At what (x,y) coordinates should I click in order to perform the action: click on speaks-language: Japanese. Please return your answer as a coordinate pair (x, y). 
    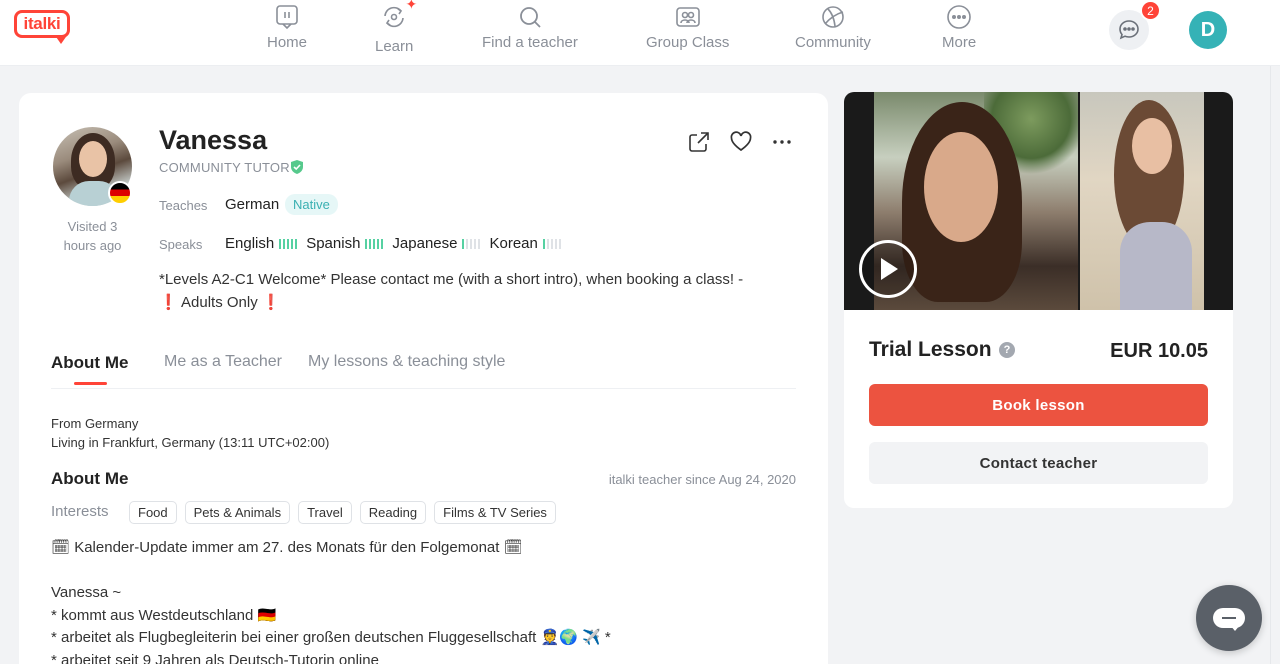
    Looking at the image, I should click on (436, 243).